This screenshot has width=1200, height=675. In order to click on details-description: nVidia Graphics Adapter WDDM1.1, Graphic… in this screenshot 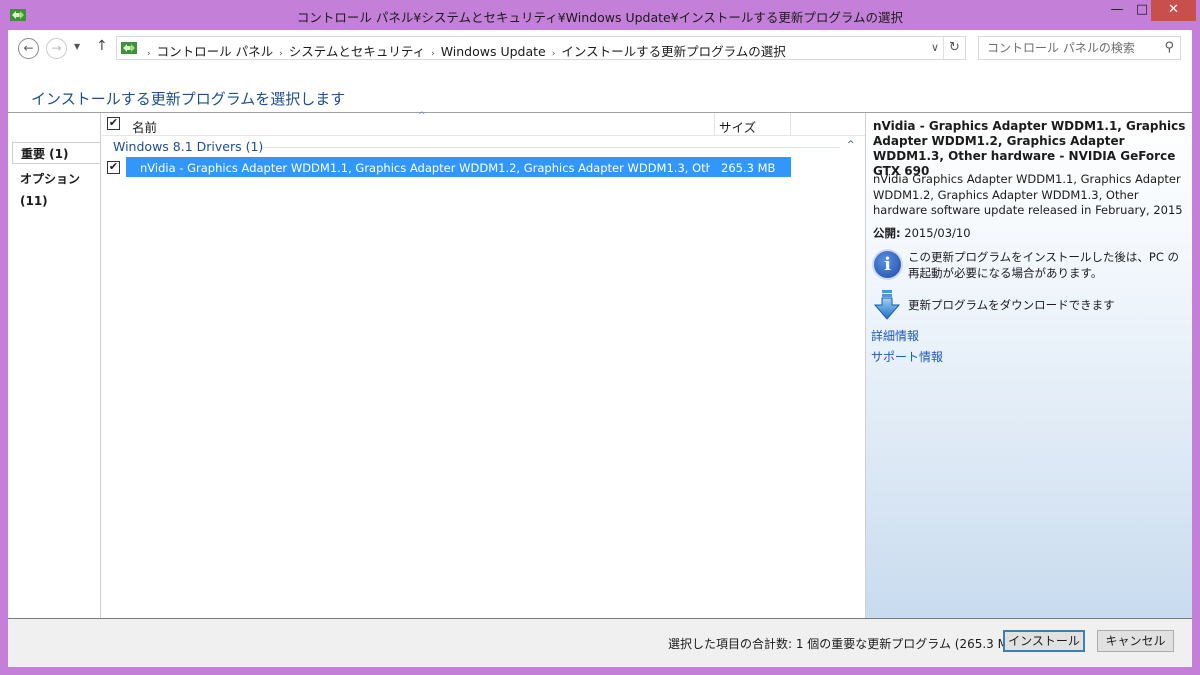, I will do `click(1028, 194)`.